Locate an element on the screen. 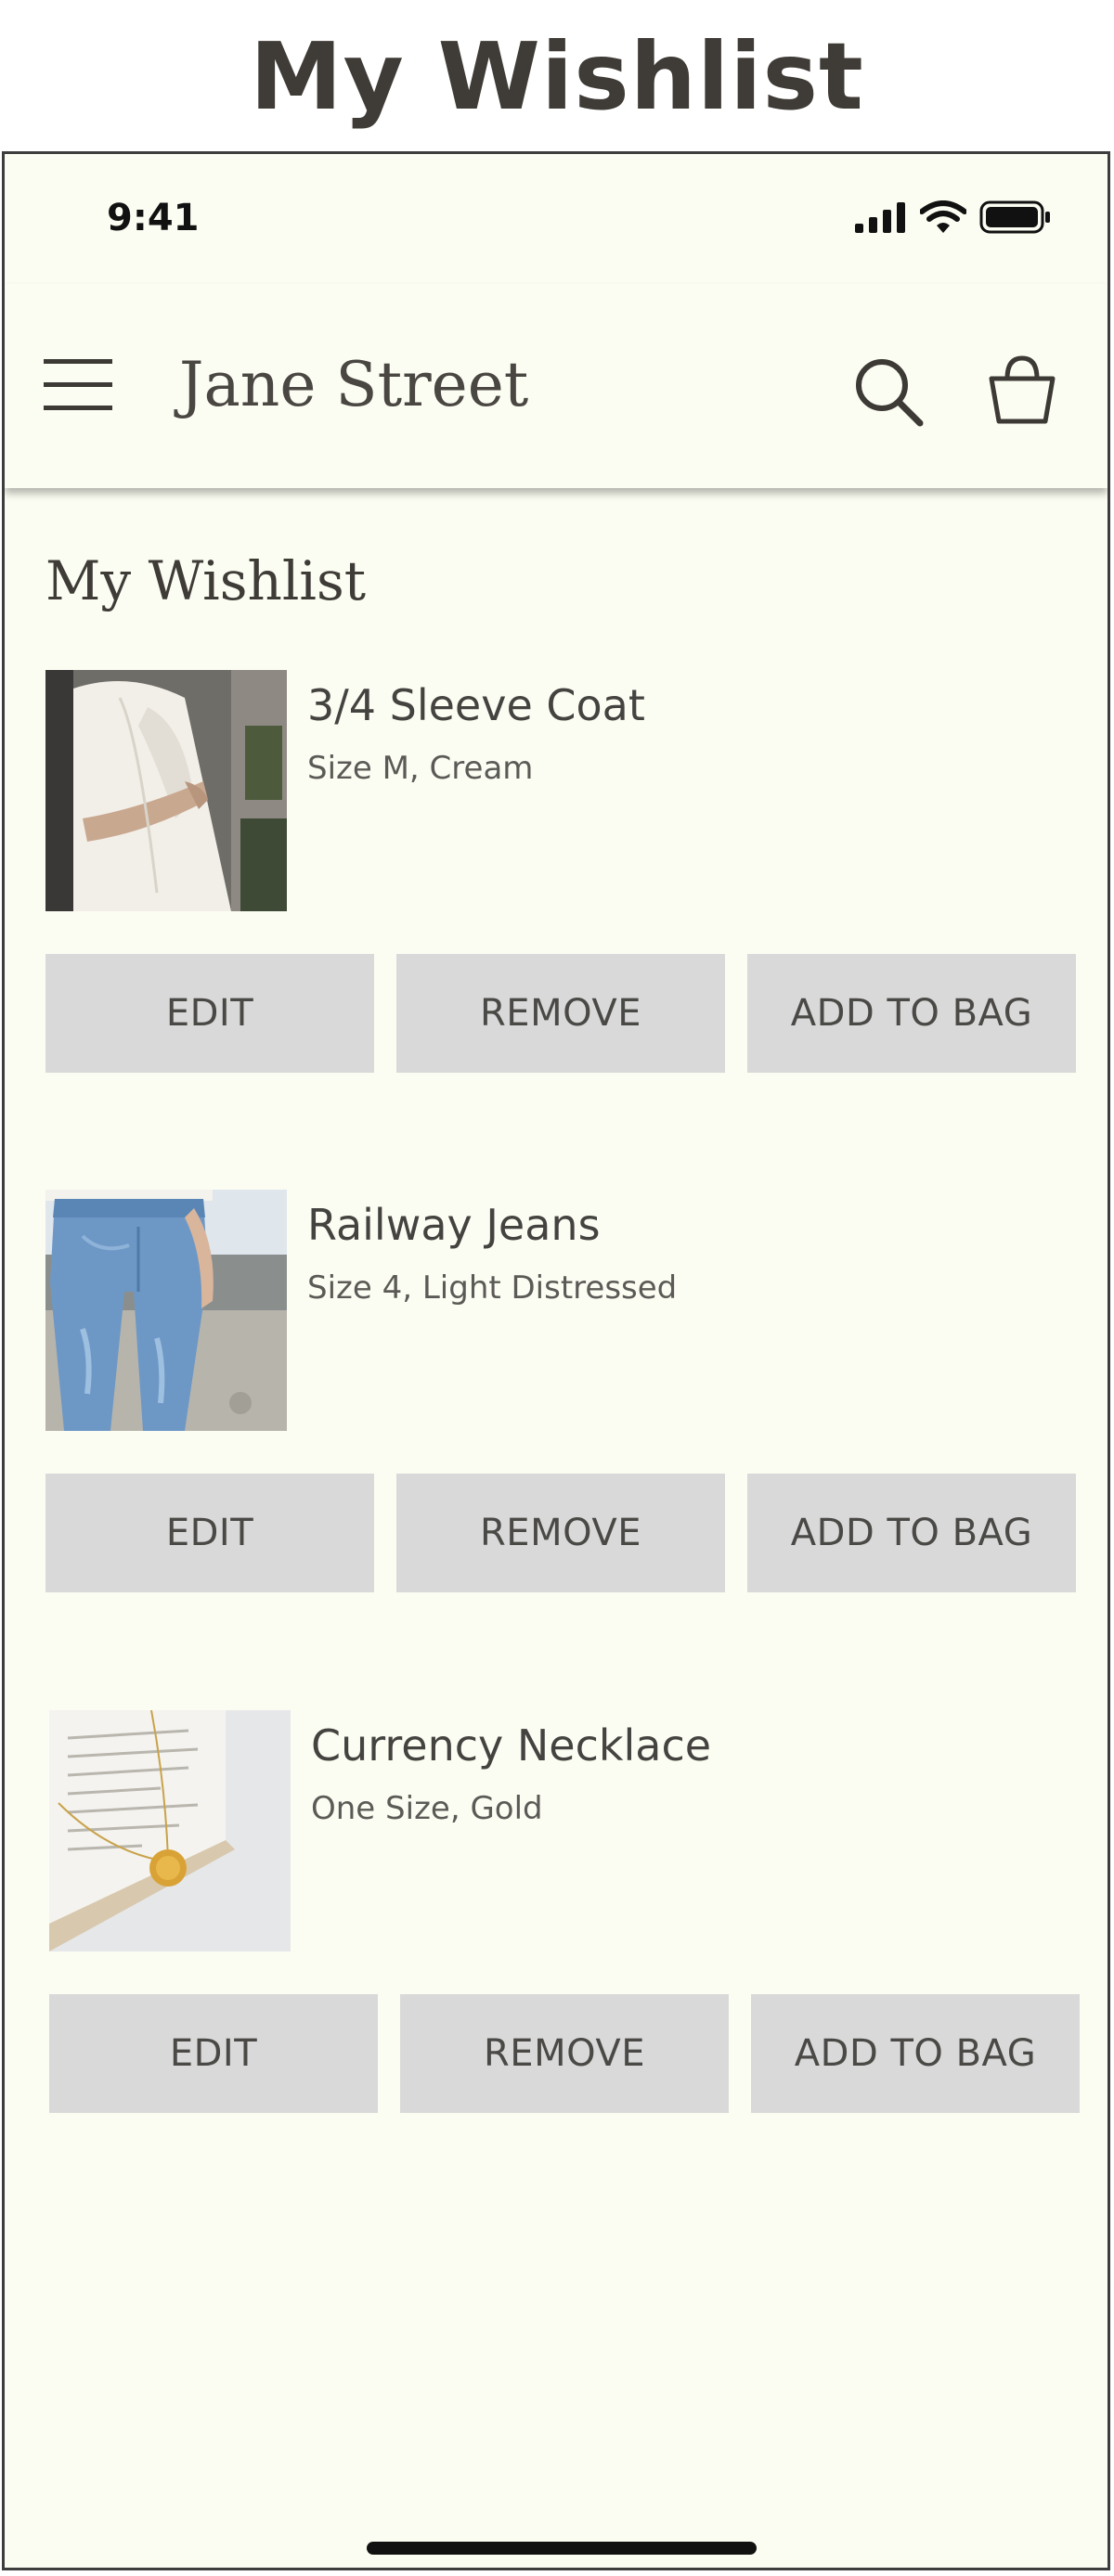  item-name: 3/4 Sleeve Coat is located at coordinates (476, 705).